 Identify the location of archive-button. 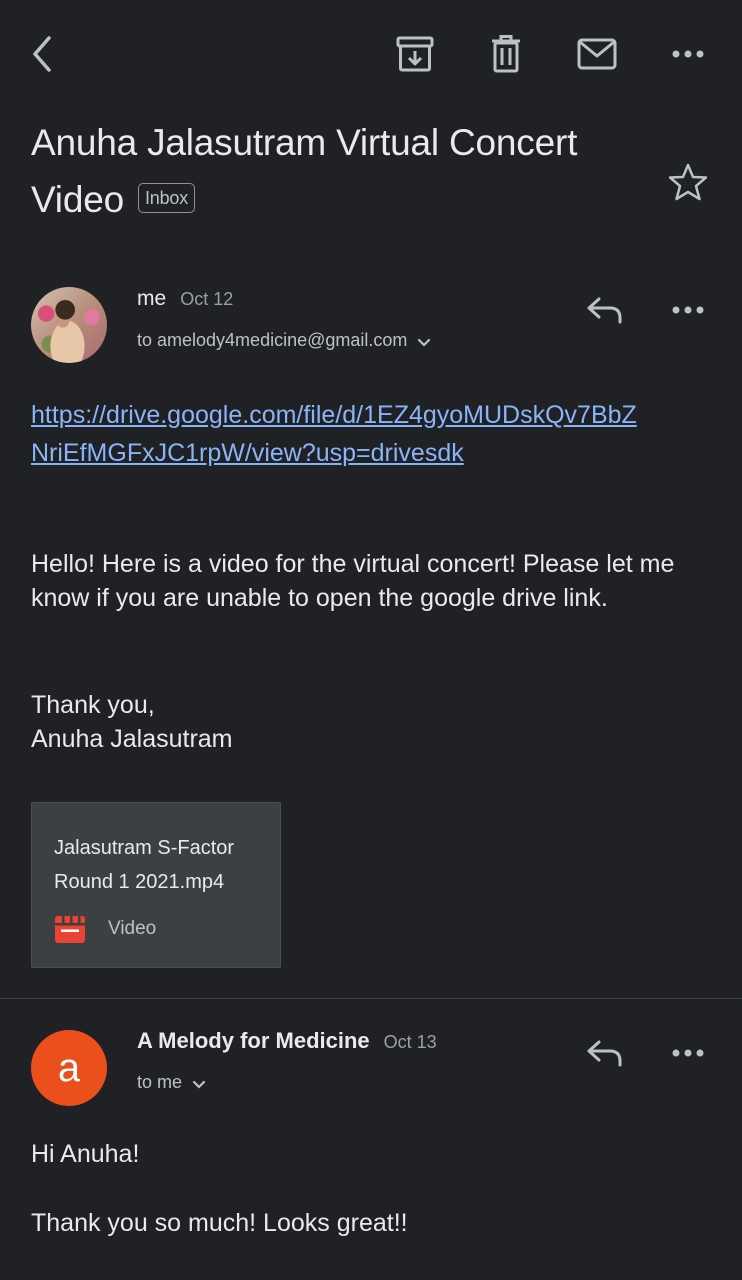
(415, 54).